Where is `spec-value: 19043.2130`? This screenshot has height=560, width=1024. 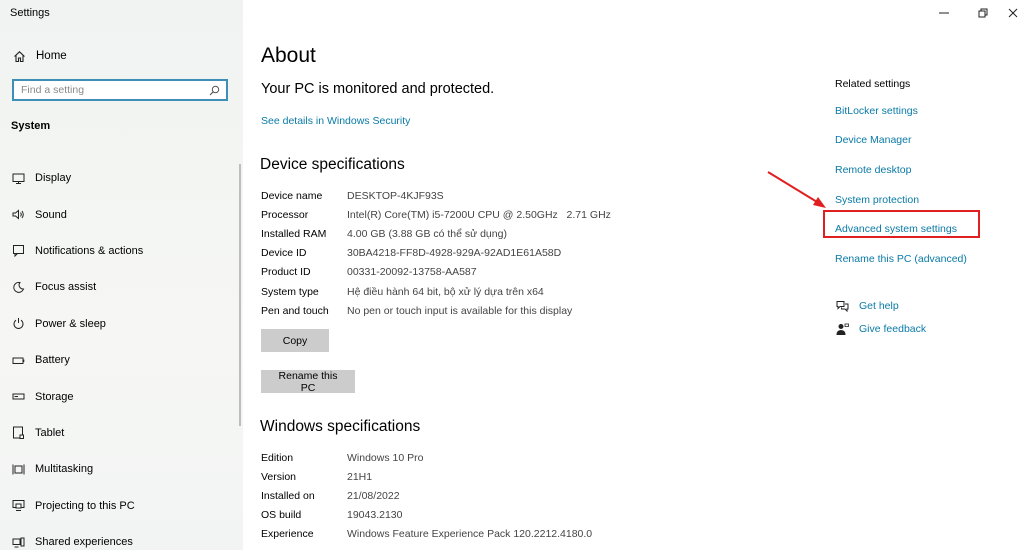 spec-value: 19043.2130 is located at coordinates (375, 515).